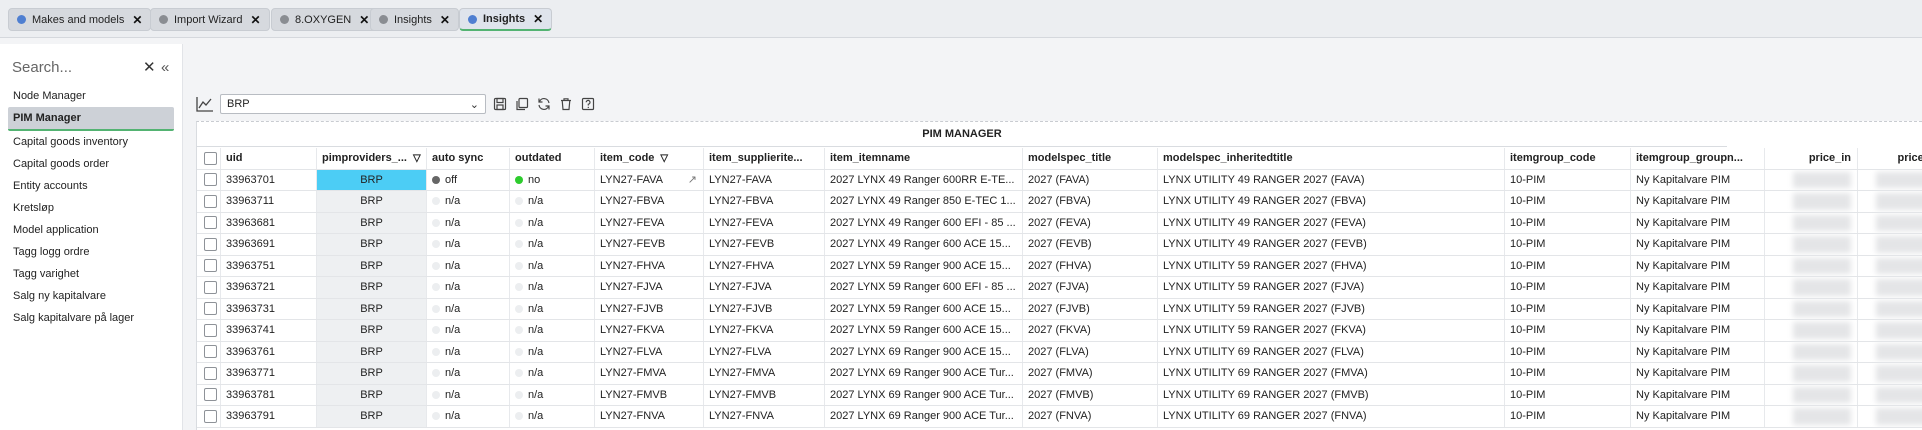 The image size is (1922, 430). Describe the element at coordinates (649, 222) in the screenshot. I see `cell-item-code: LYN27-FEVA` at that location.